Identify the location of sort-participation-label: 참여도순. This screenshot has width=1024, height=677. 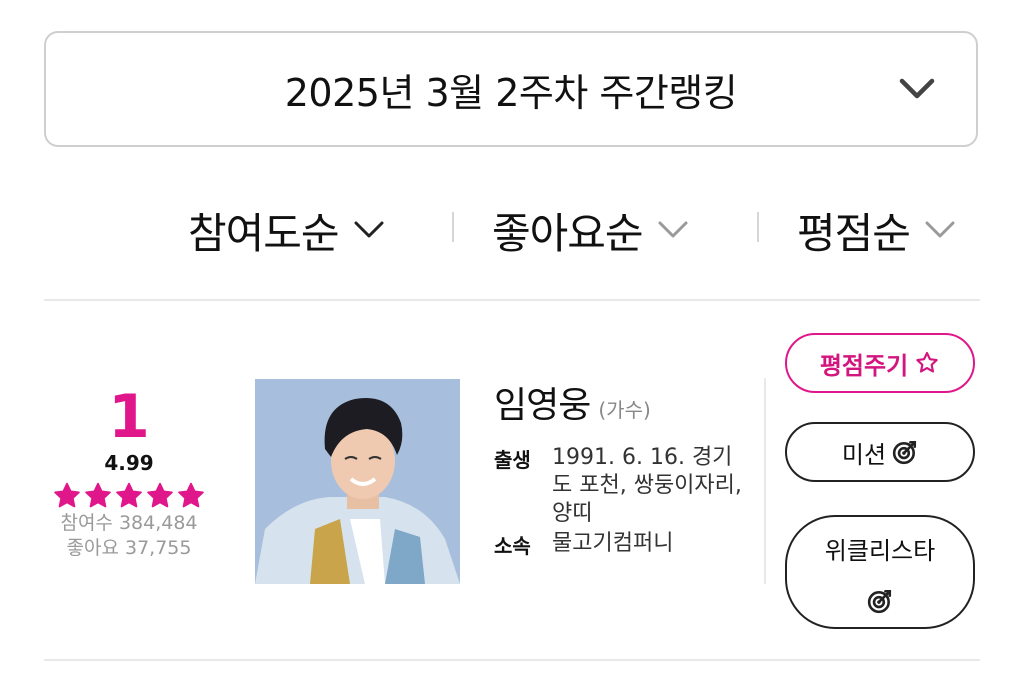
(264, 233).